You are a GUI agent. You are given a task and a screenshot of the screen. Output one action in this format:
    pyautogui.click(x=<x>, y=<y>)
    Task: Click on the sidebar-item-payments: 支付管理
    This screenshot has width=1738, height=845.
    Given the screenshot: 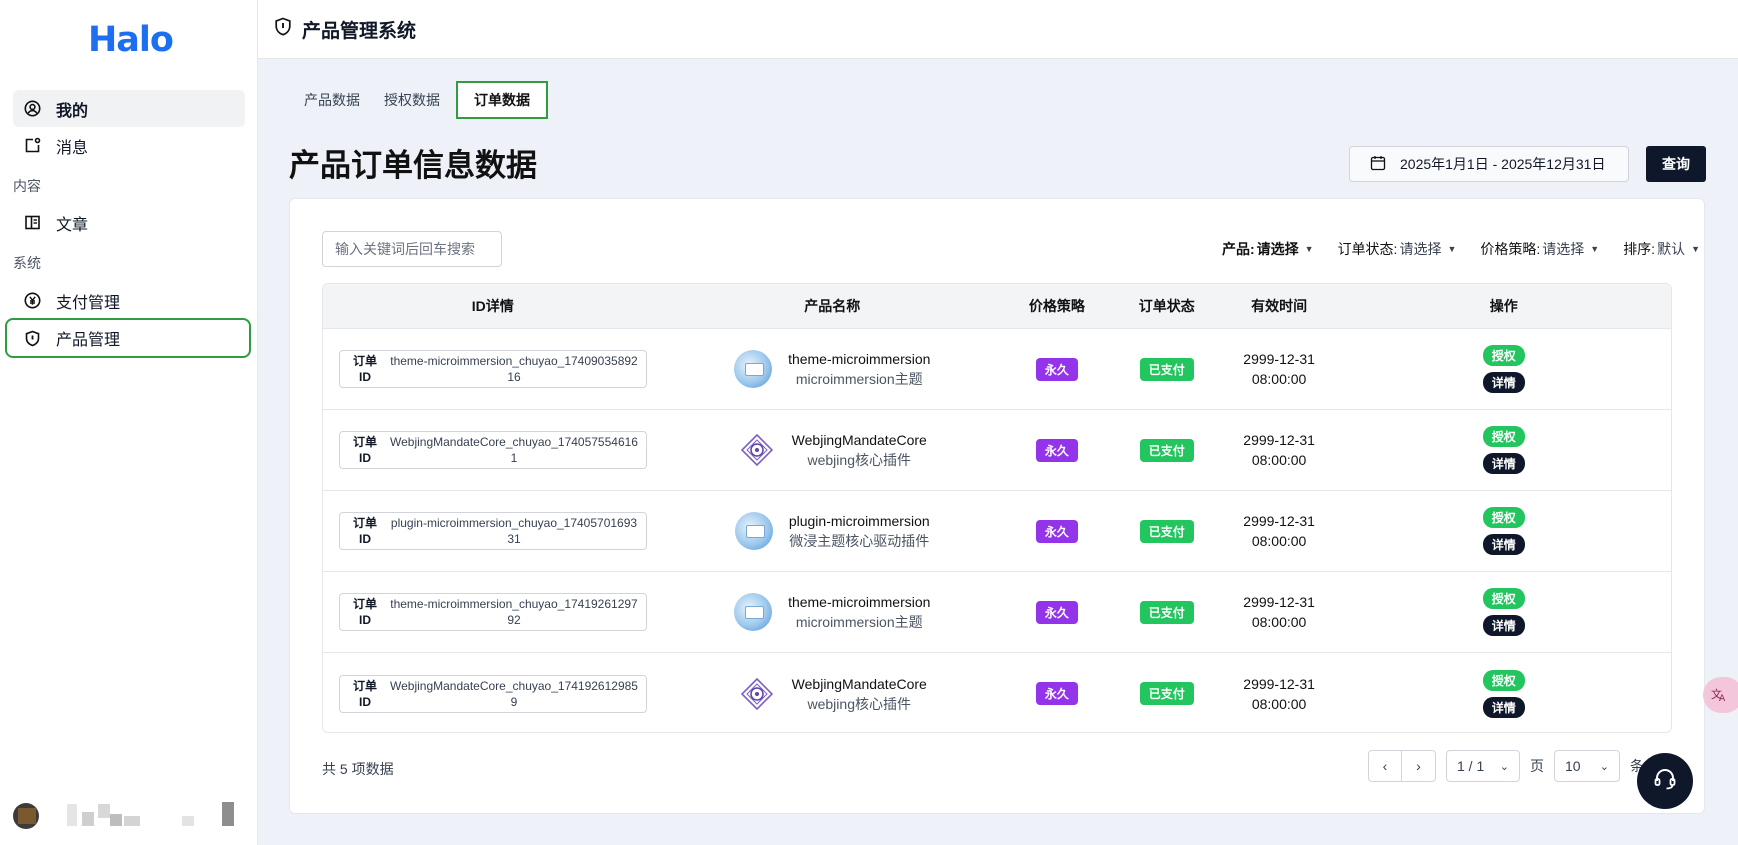 What is the action you would take?
    pyautogui.click(x=129, y=300)
    